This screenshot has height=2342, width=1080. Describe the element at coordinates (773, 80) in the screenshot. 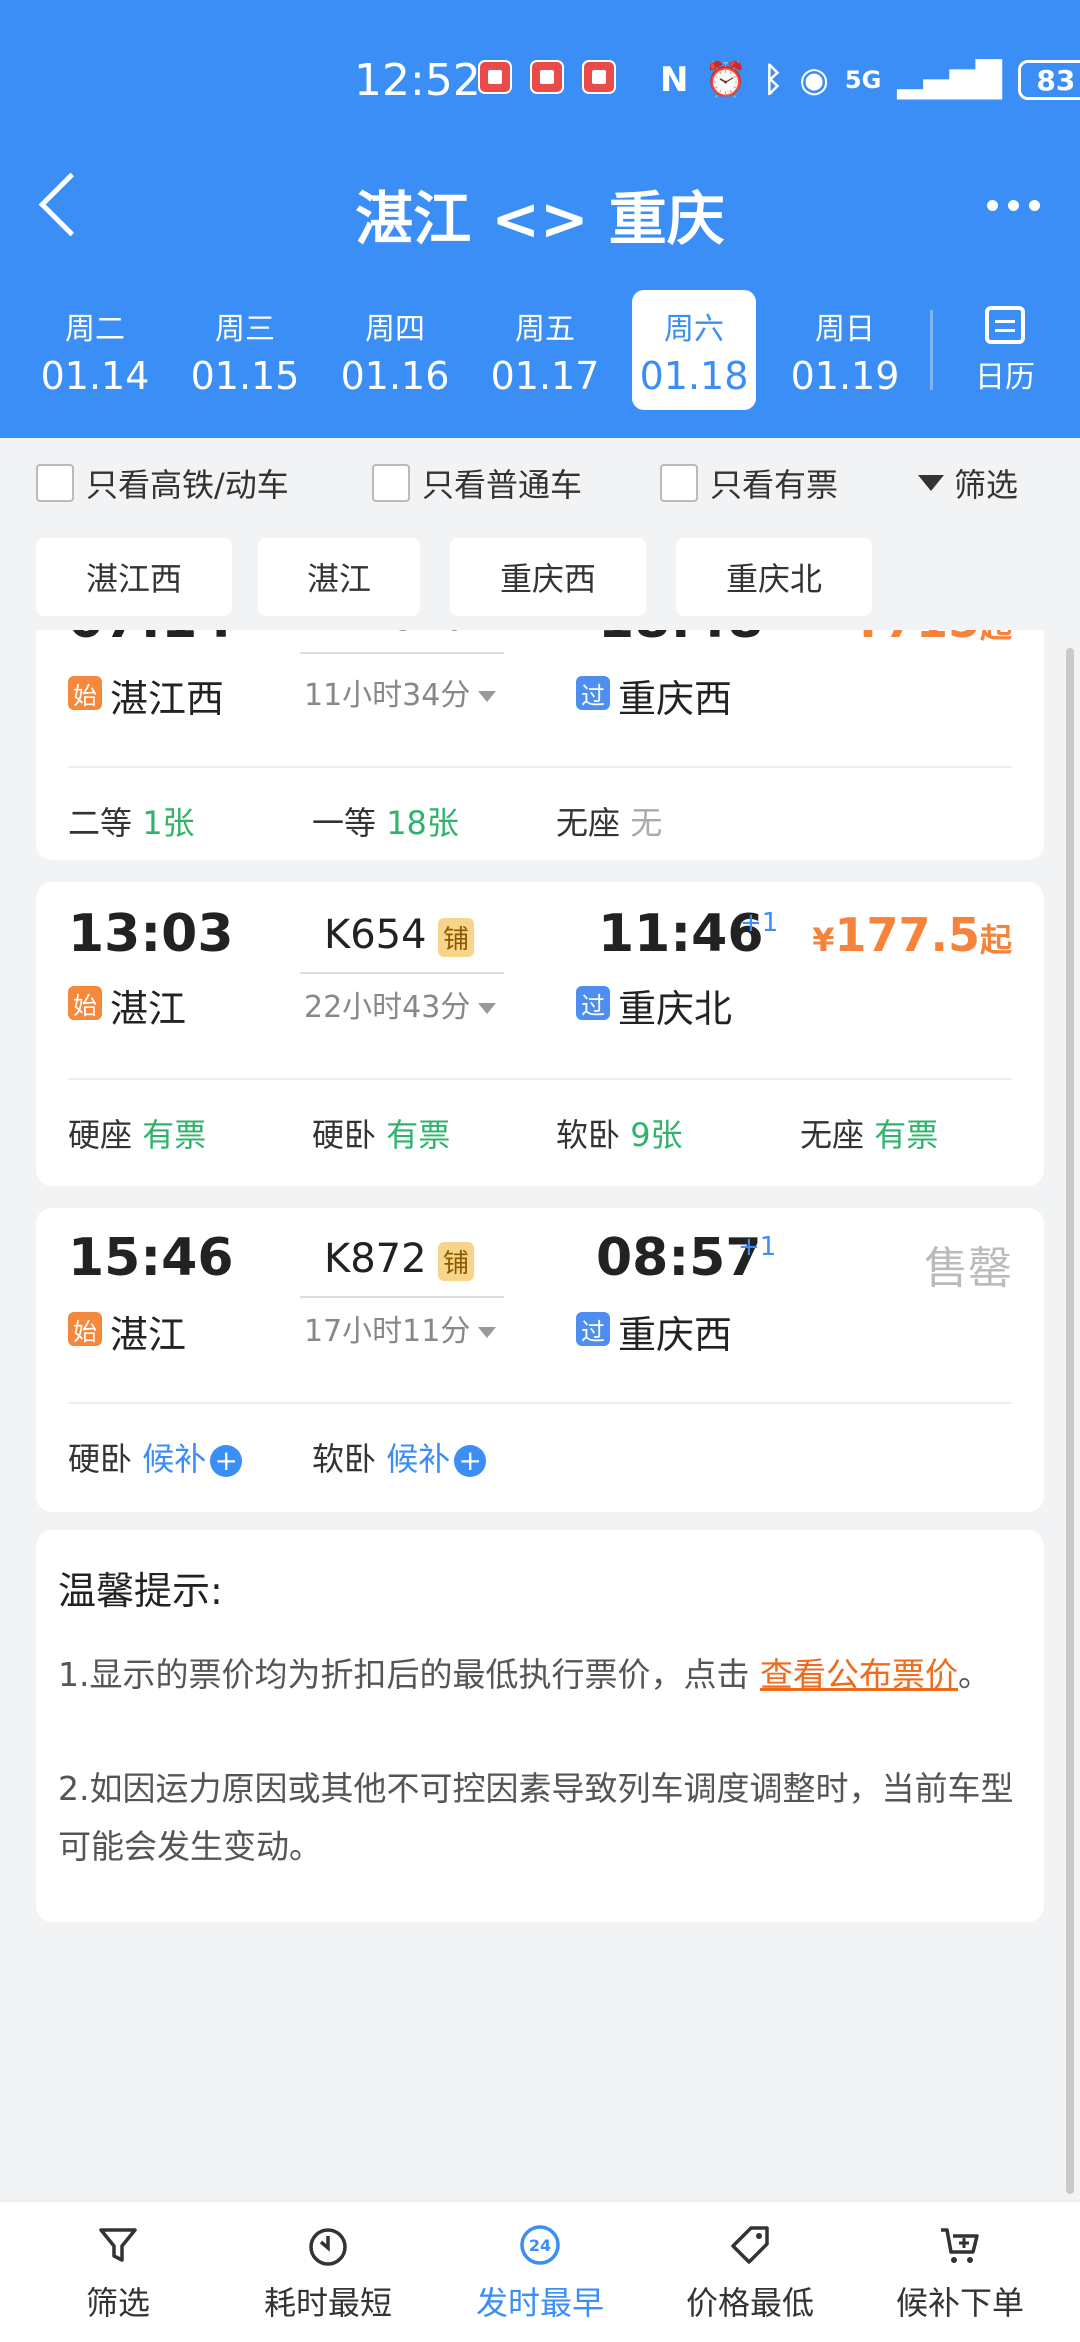

I see `bluetooth-icon: ᛒ` at that location.